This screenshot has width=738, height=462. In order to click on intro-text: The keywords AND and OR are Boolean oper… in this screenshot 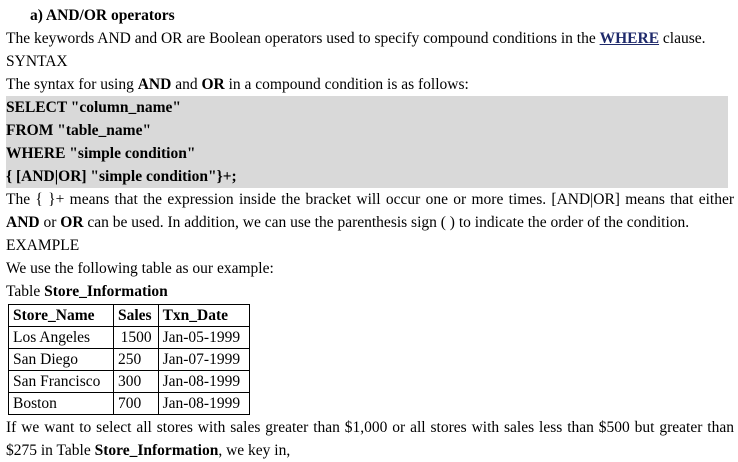, I will do `click(303, 38)`.